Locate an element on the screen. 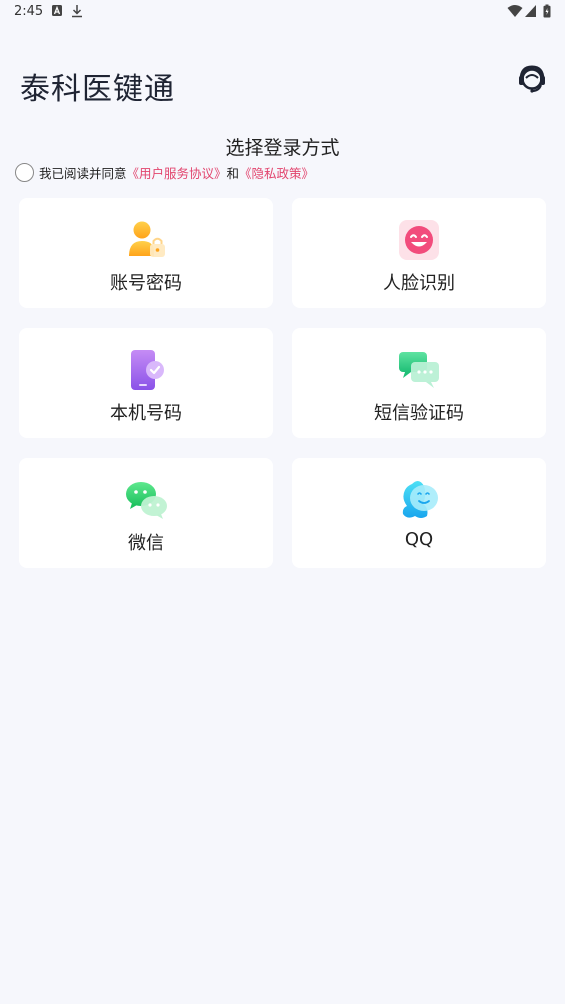 This screenshot has width=565, height=1004. battery-icon is located at coordinates (547, 11).